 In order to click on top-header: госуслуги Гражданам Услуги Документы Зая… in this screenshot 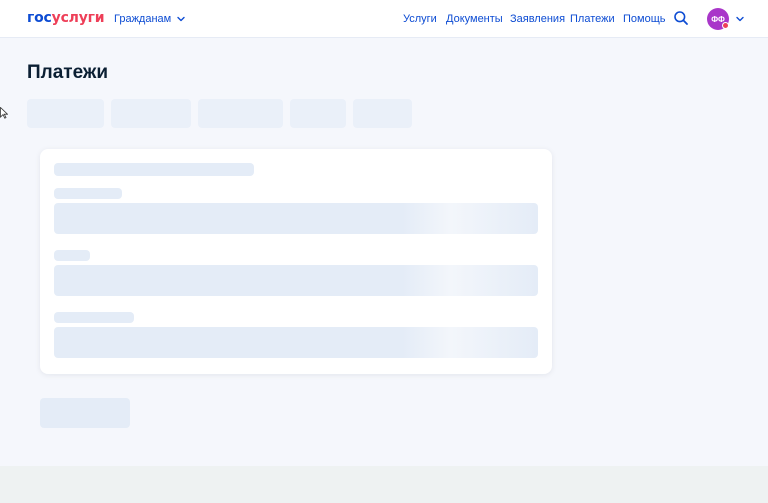, I will do `click(384, 19)`.